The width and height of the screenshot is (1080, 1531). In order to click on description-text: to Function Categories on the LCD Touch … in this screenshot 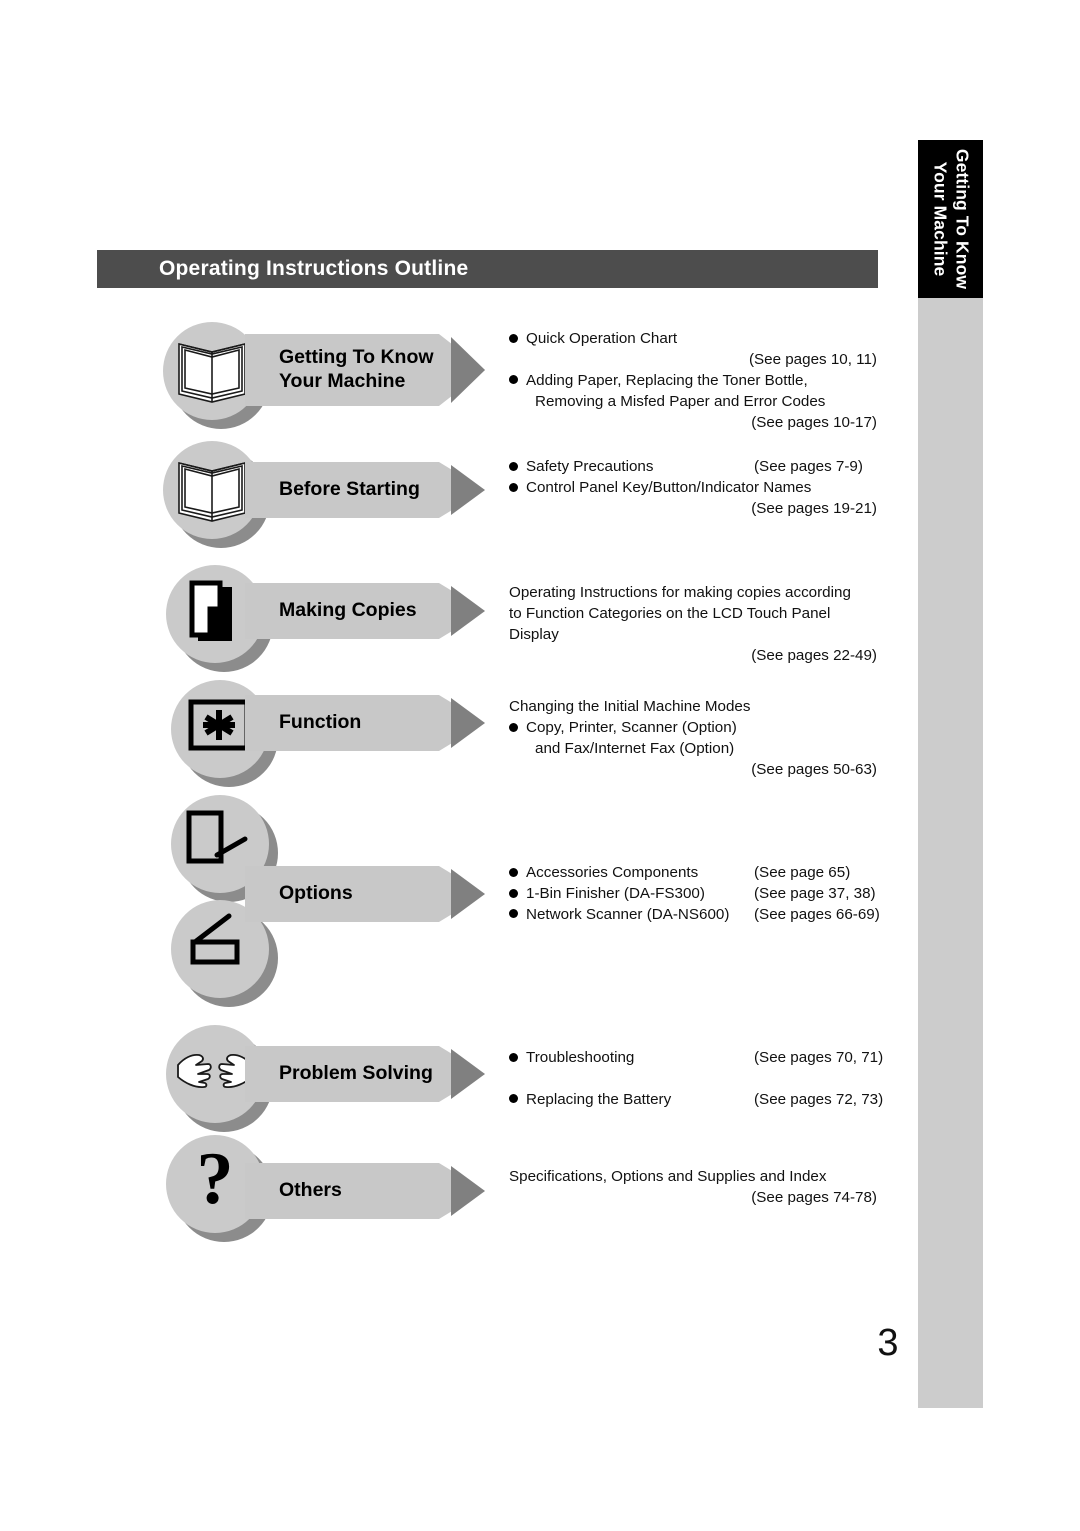, I will do `click(670, 613)`.